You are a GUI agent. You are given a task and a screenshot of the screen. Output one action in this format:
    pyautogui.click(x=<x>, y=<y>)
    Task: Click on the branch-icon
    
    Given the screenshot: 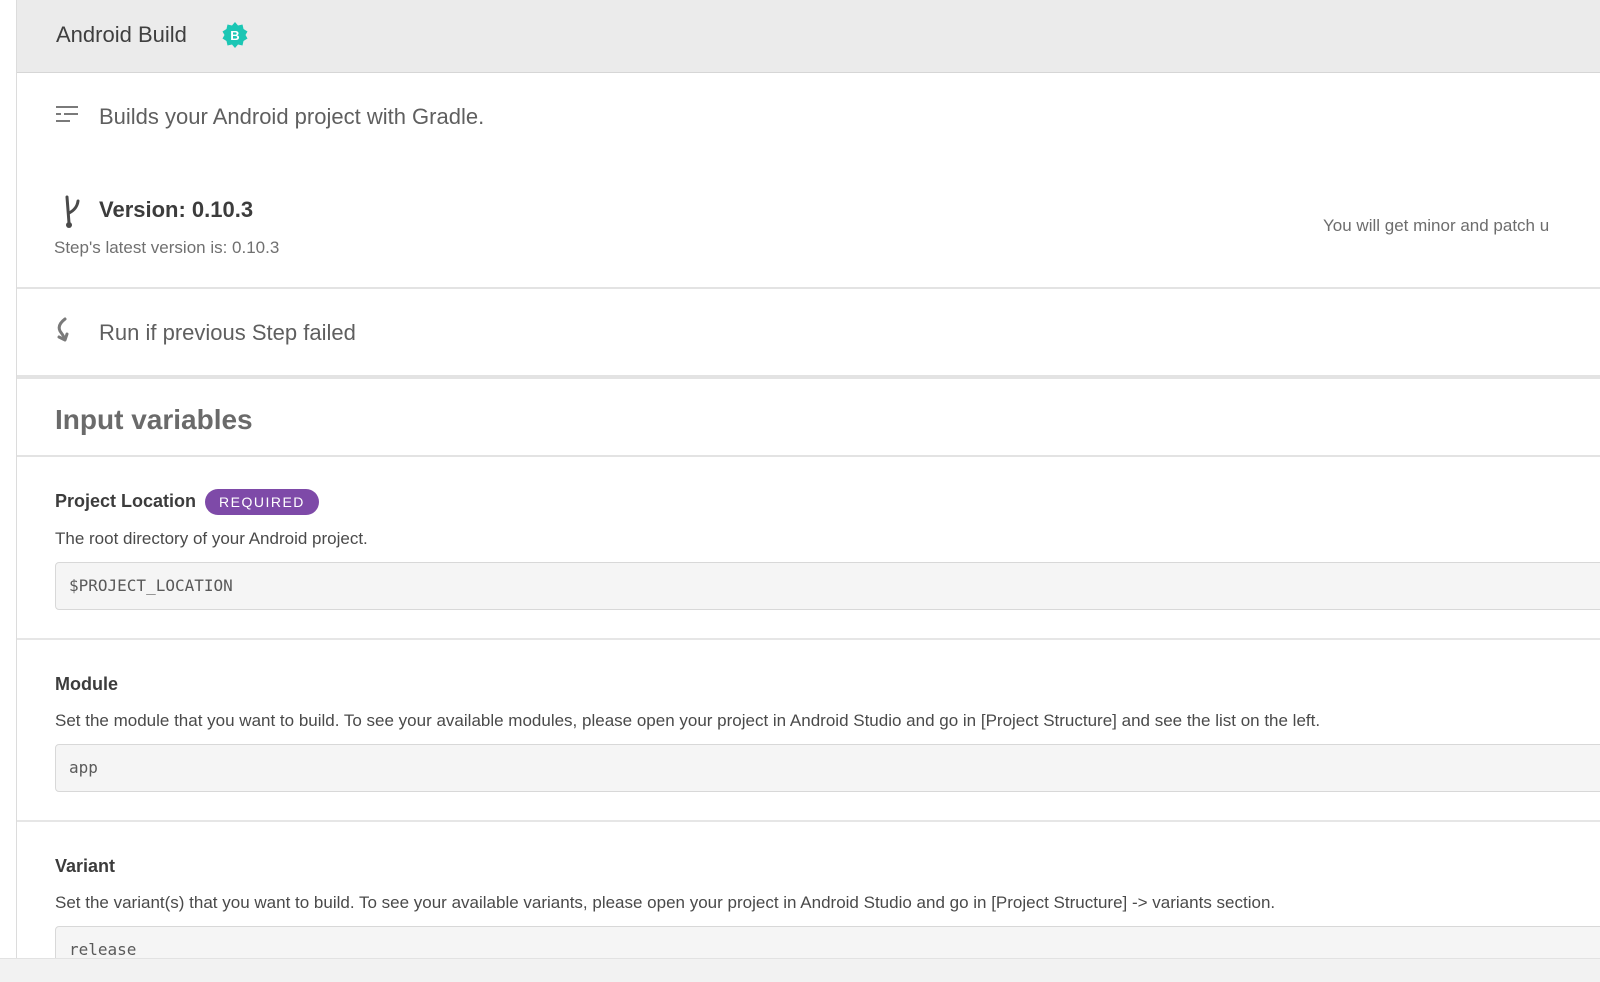 What is the action you would take?
    pyautogui.click(x=72, y=211)
    